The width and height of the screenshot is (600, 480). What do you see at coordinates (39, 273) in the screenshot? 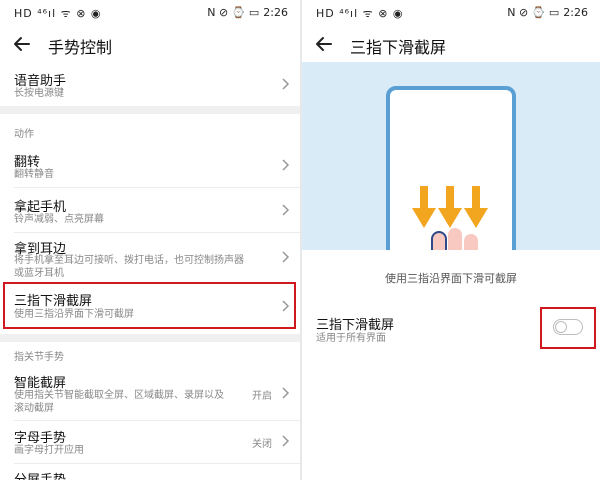
I see `item-subtitle-line2: 或蓝牙耳机` at bounding box center [39, 273].